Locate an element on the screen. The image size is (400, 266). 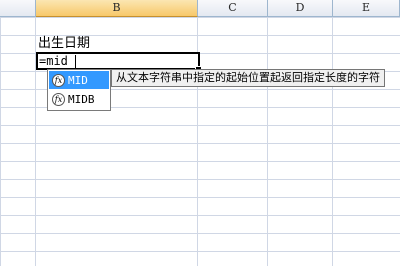
function-autocomplete-list: fx MID fx MIDB is located at coordinates (79, 90).